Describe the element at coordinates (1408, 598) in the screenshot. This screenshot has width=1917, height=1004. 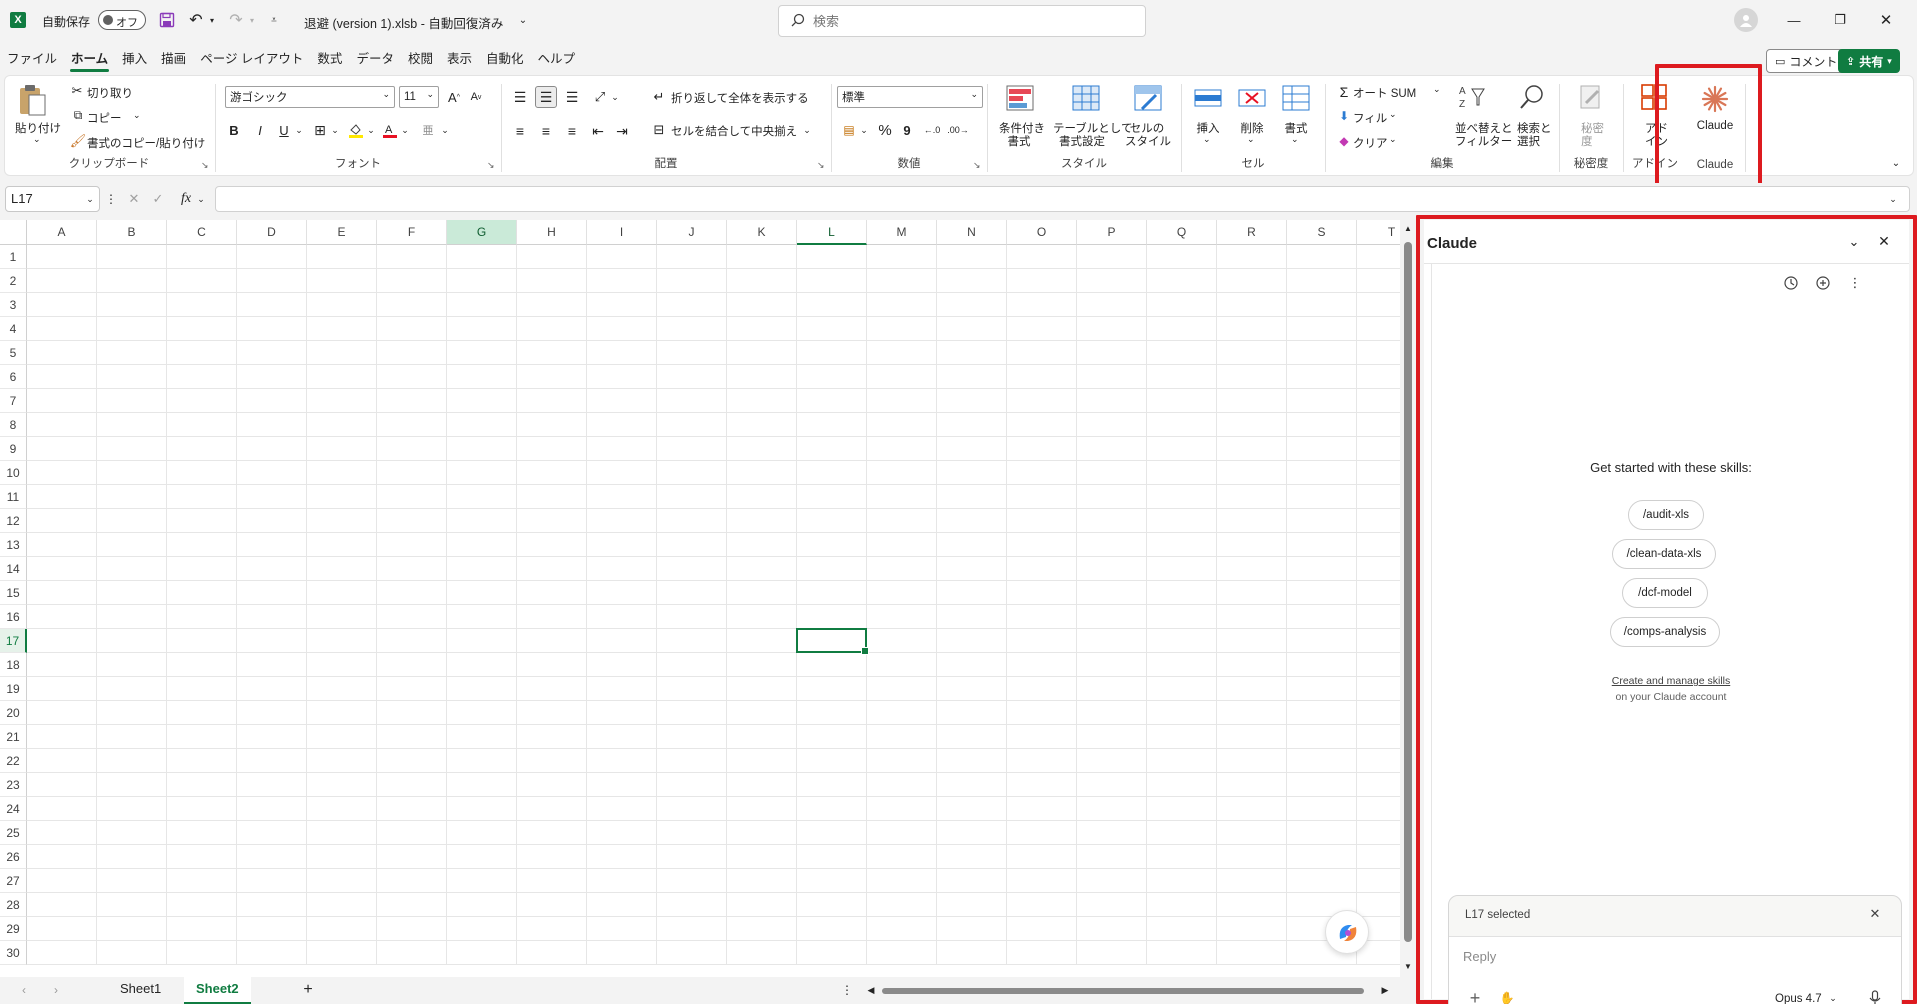
I see `vertical-scrollbar: ▲ ▼` at that location.